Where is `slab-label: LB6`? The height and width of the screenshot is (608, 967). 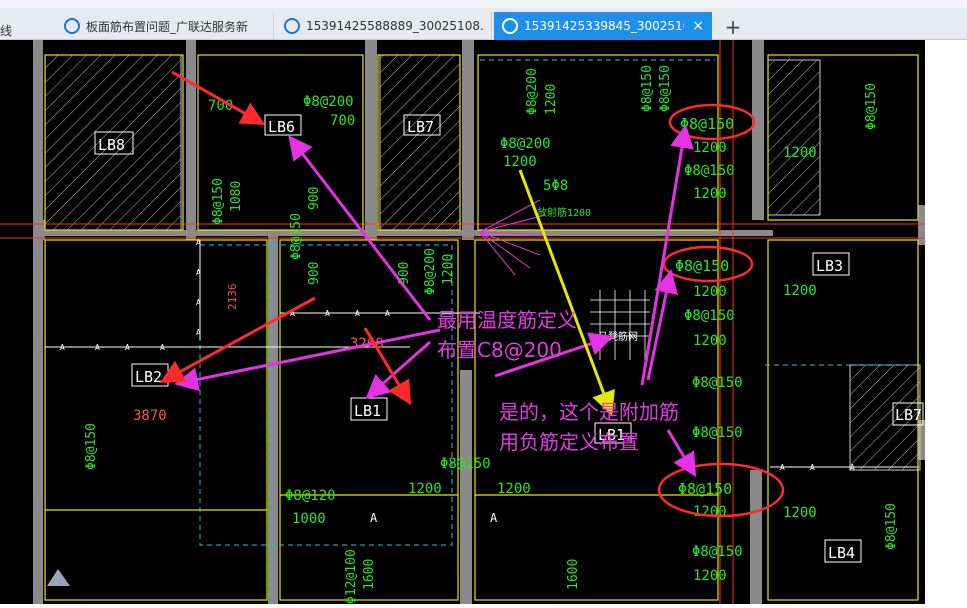
slab-label: LB6 is located at coordinates (281, 127).